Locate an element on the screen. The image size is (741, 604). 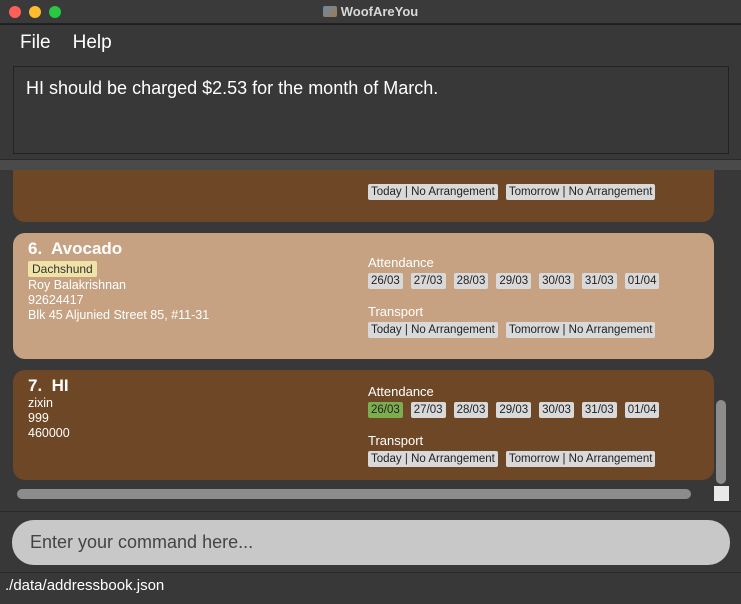
horizontal-scrollbar-thumb is located at coordinates (354, 494).